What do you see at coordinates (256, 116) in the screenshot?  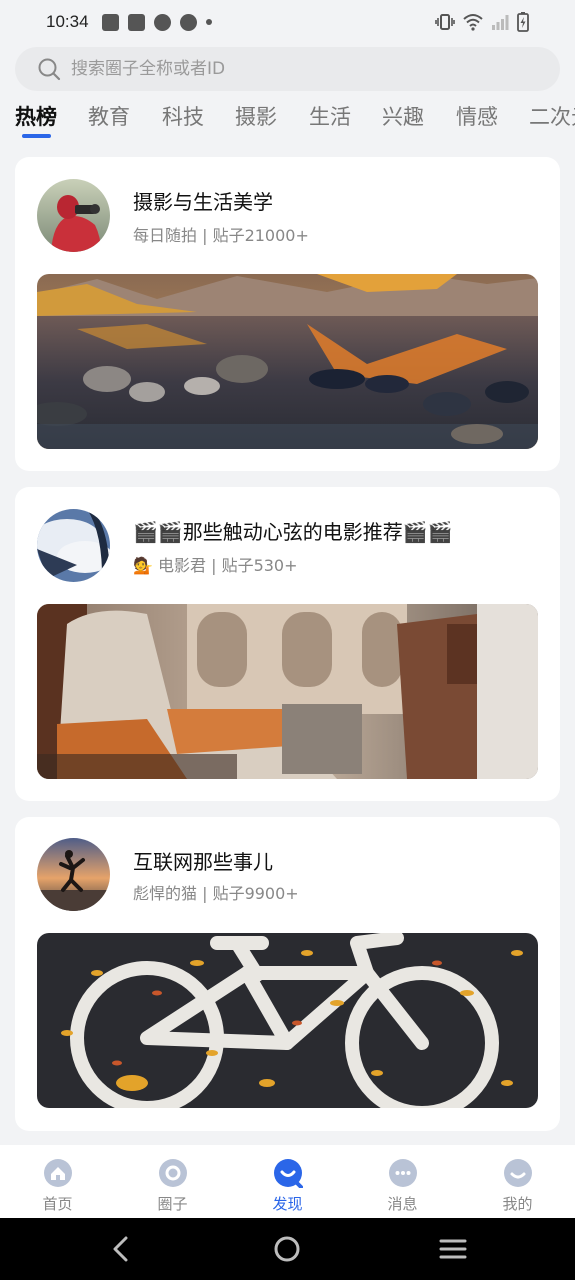 I see `tab-photography: 摄影` at bounding box center [256, 116].